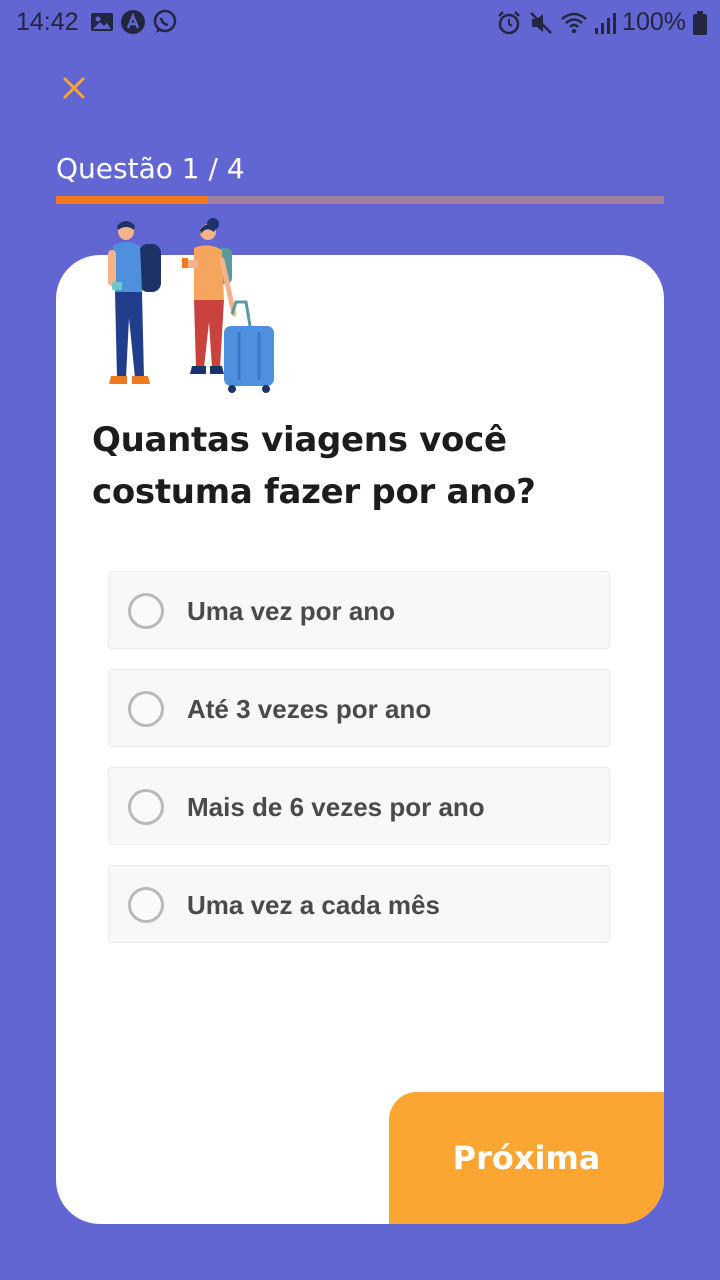 This screenshot has width=720, height=1280. What do you see at coordinates (509, 22) in the screenshot?
I see `alarm-icon` at bounding box center [509, 22].